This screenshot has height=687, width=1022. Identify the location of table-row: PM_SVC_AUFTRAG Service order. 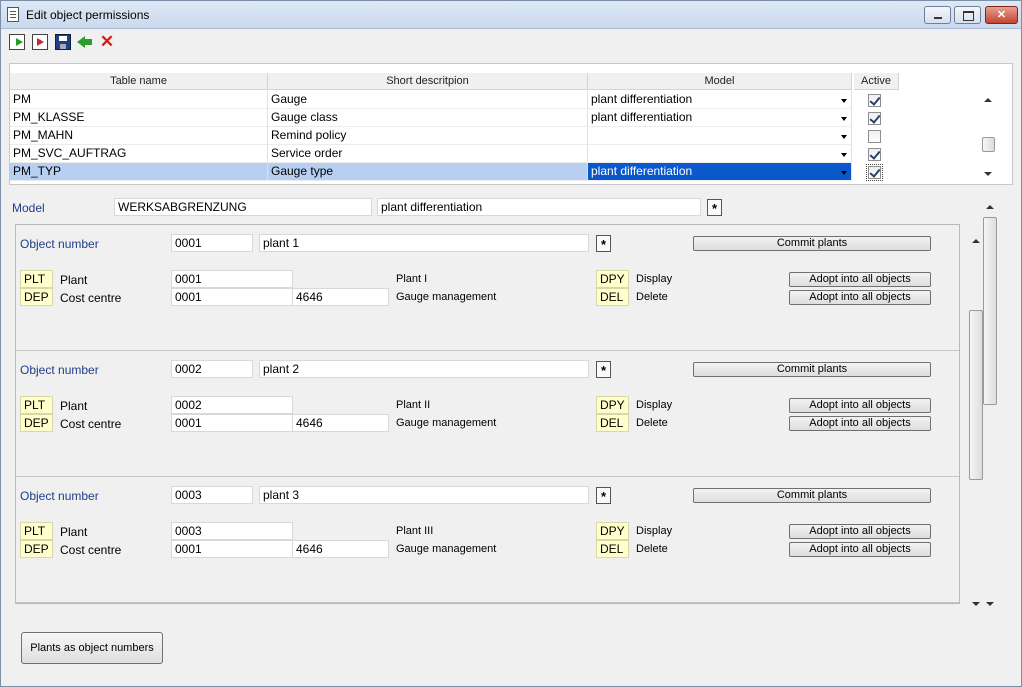
(450, 154).